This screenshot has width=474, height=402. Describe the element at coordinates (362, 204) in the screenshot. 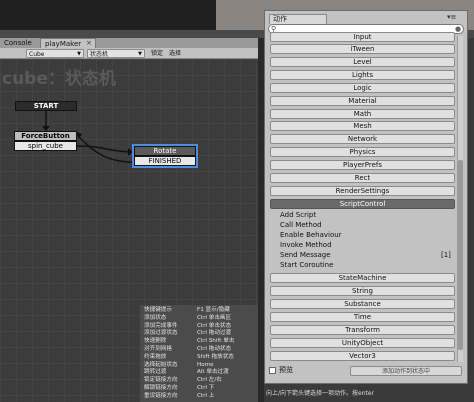

I see `category-selected: ScriptControl` at that location.